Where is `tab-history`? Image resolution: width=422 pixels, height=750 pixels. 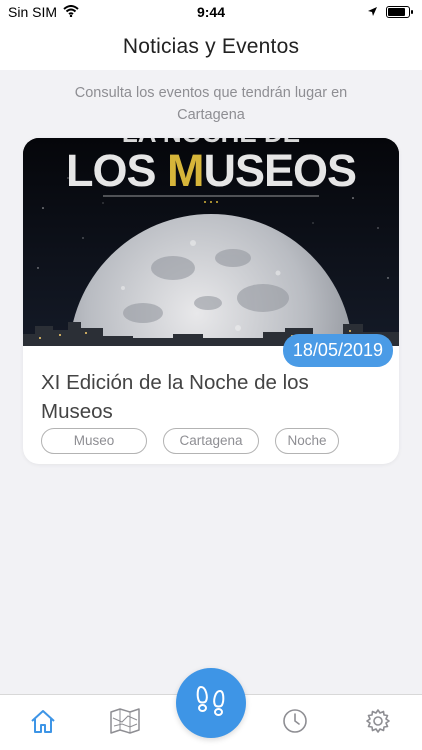 tab-history is located at coordinates (295, 723).